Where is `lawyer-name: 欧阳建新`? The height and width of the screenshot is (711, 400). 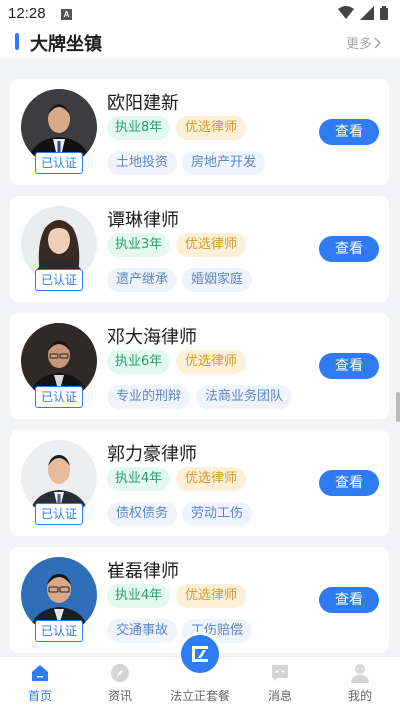 lawyer-name: 欧阳建新 is located at coordinates (143, 103).